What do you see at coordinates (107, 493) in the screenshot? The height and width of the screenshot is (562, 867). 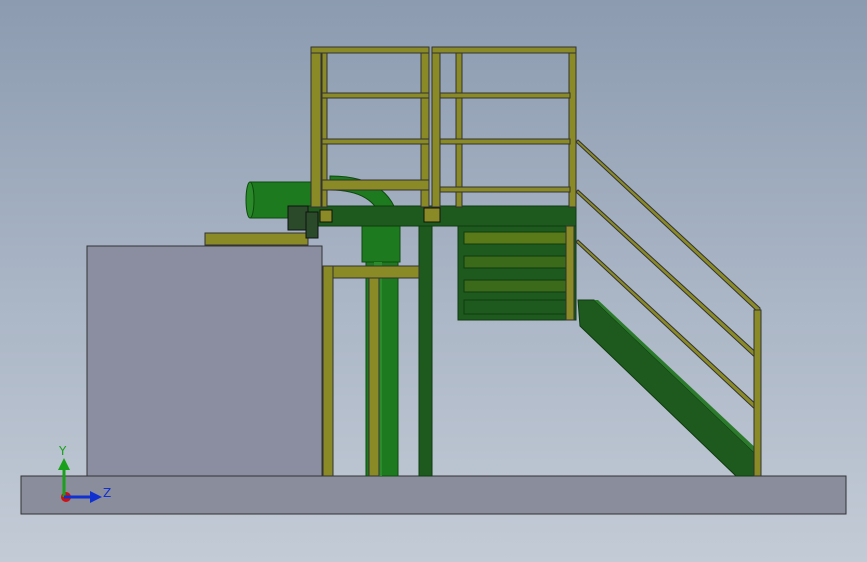 I see `axis-z-label: Z` at bounding box center [107, 493].